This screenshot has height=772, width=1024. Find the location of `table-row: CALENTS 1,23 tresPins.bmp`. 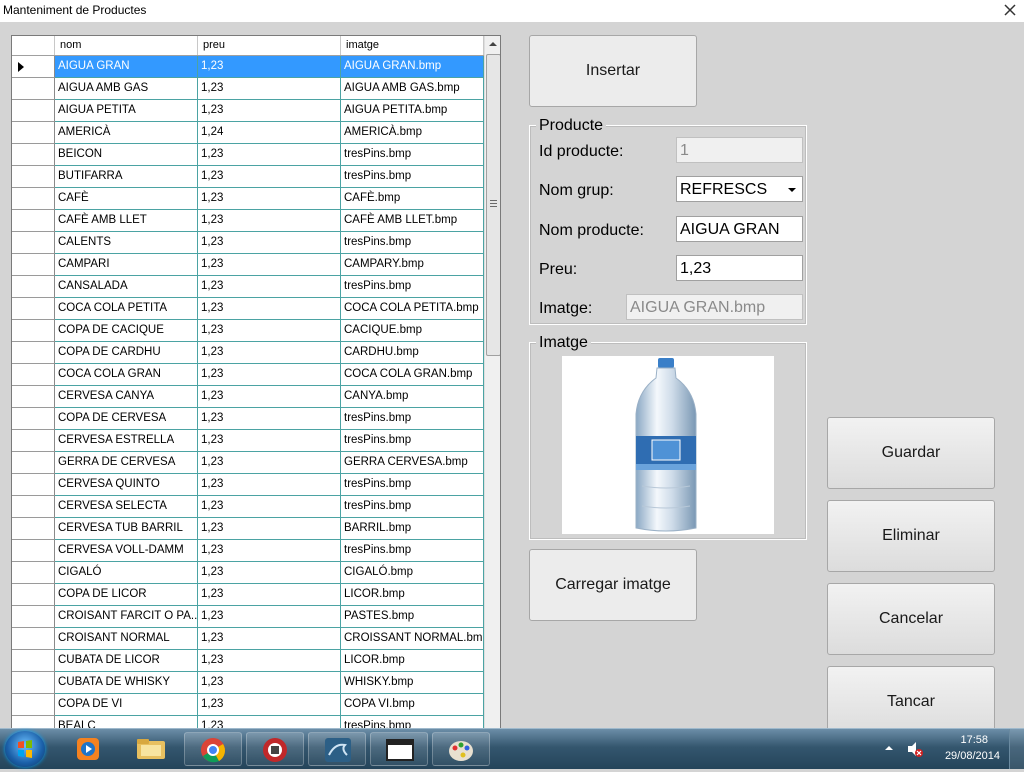

table-row: CALENTS 1,23 tresPins.bmp is located at coordinates (248, 243).